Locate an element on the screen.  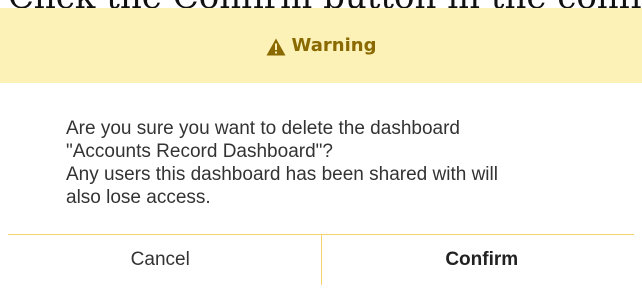
message-line: also lose access. is located at coordinates (138, 197).